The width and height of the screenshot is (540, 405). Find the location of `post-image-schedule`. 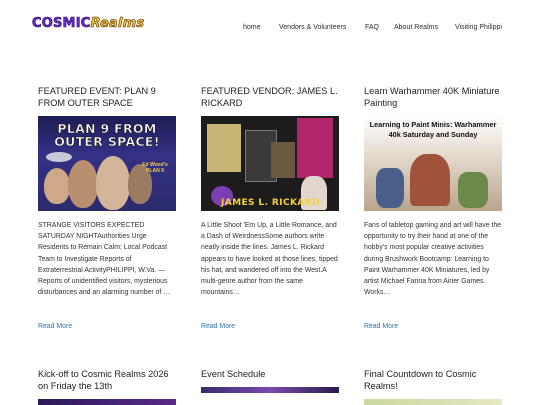

post-image-schedule is located at coordinates (270, 390).